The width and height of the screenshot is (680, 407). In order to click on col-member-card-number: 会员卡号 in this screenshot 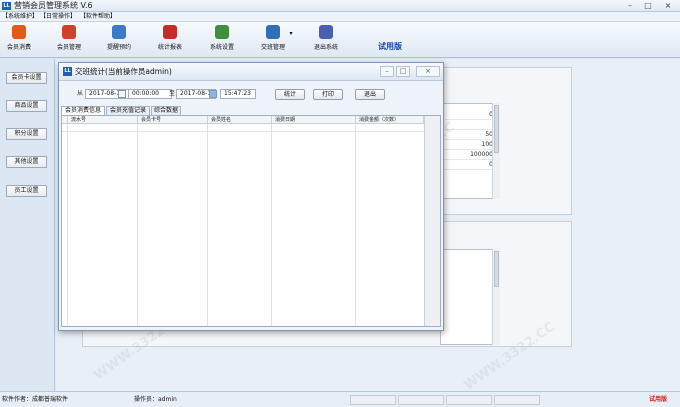, I will do `click(173, 120)`.